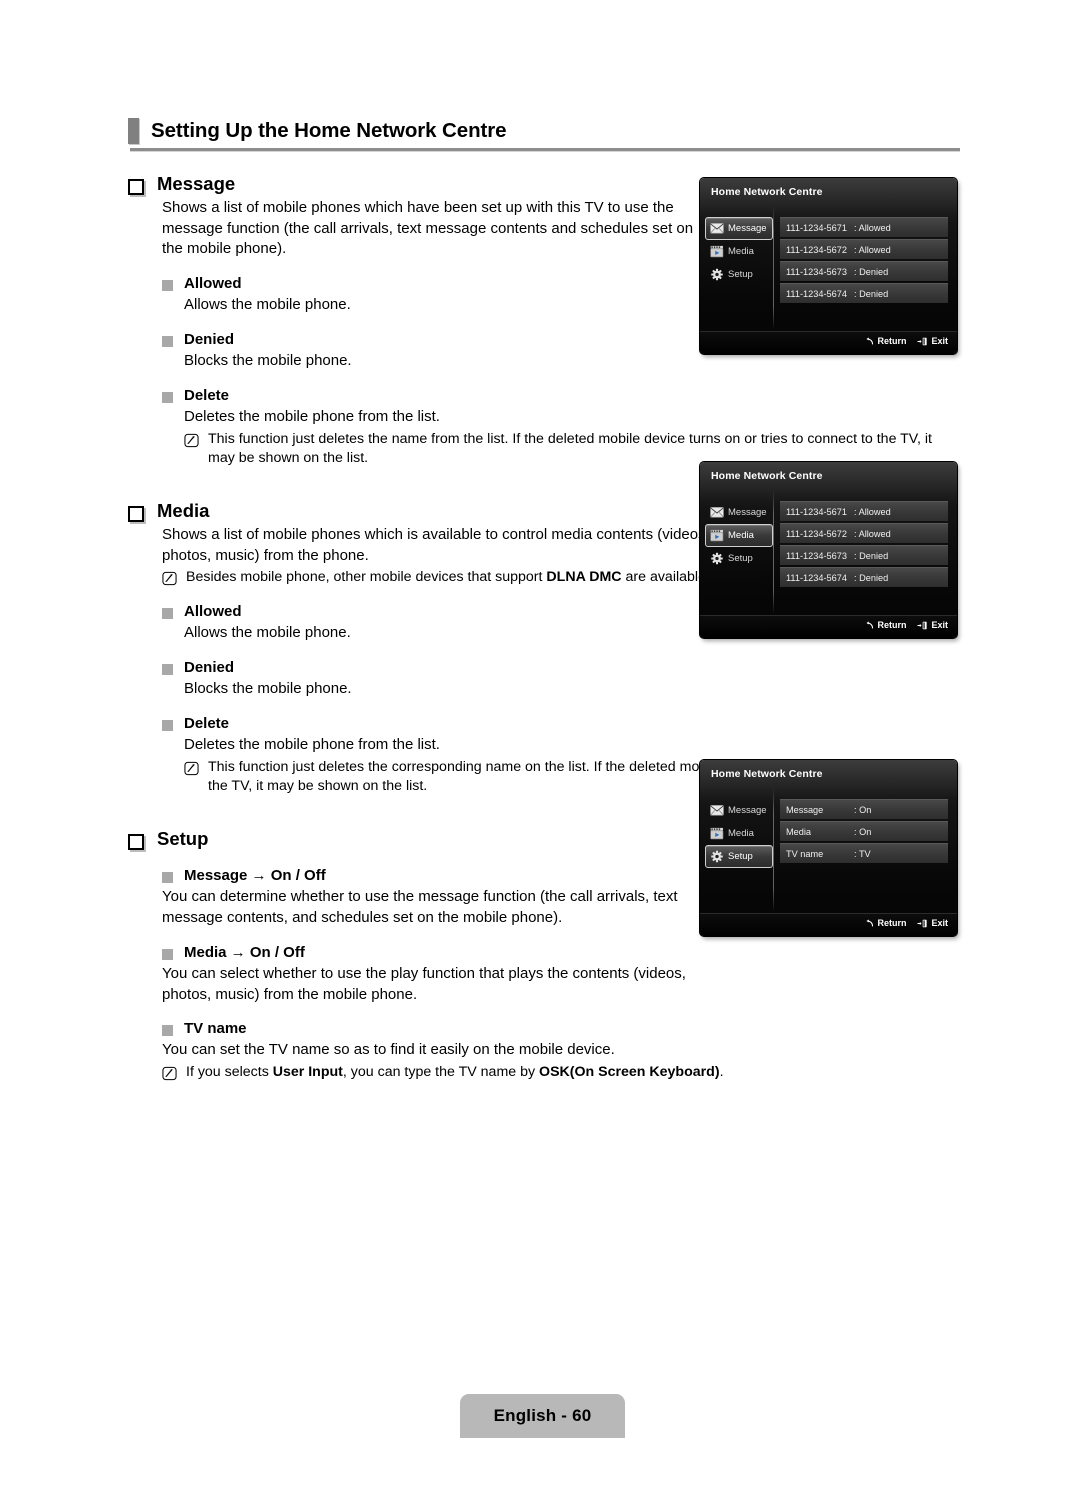 The image size is (1080, 1488). Describe the element at coordinates (255, 875) in the screenshot. I see `sub-item-title: Message → On / Off` at that location.